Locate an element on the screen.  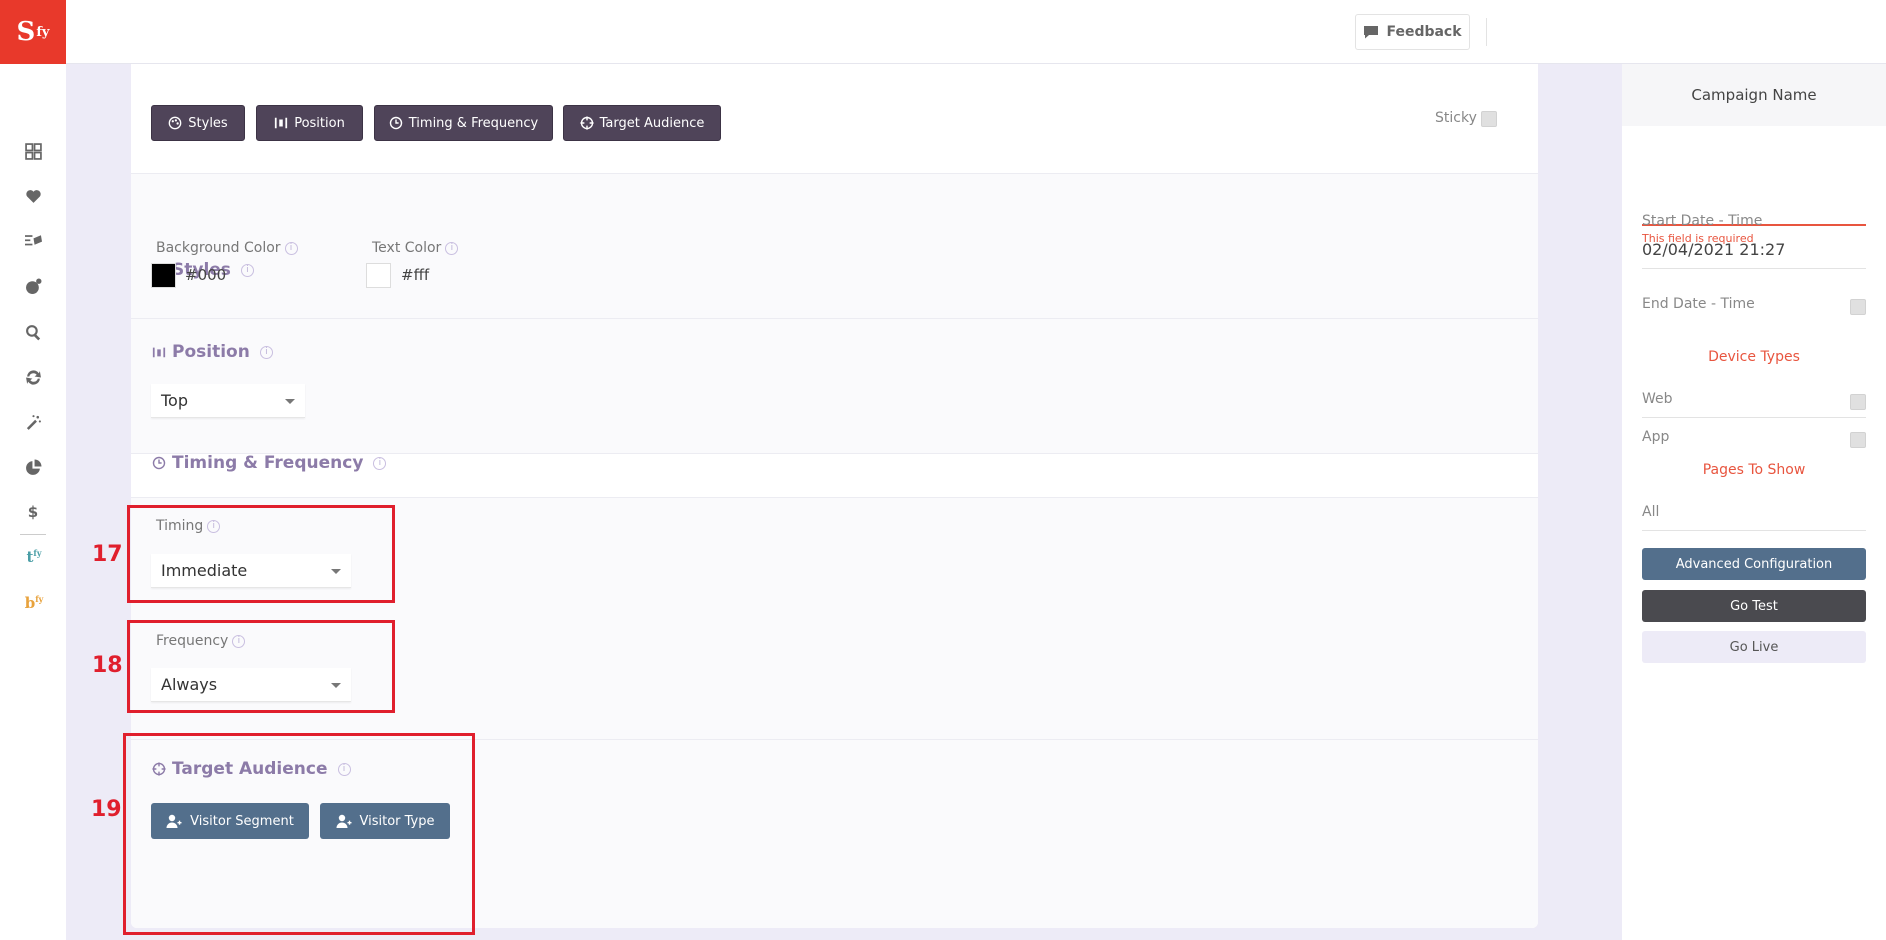
sticky-checkbox is located at coordinates (1489, 119).